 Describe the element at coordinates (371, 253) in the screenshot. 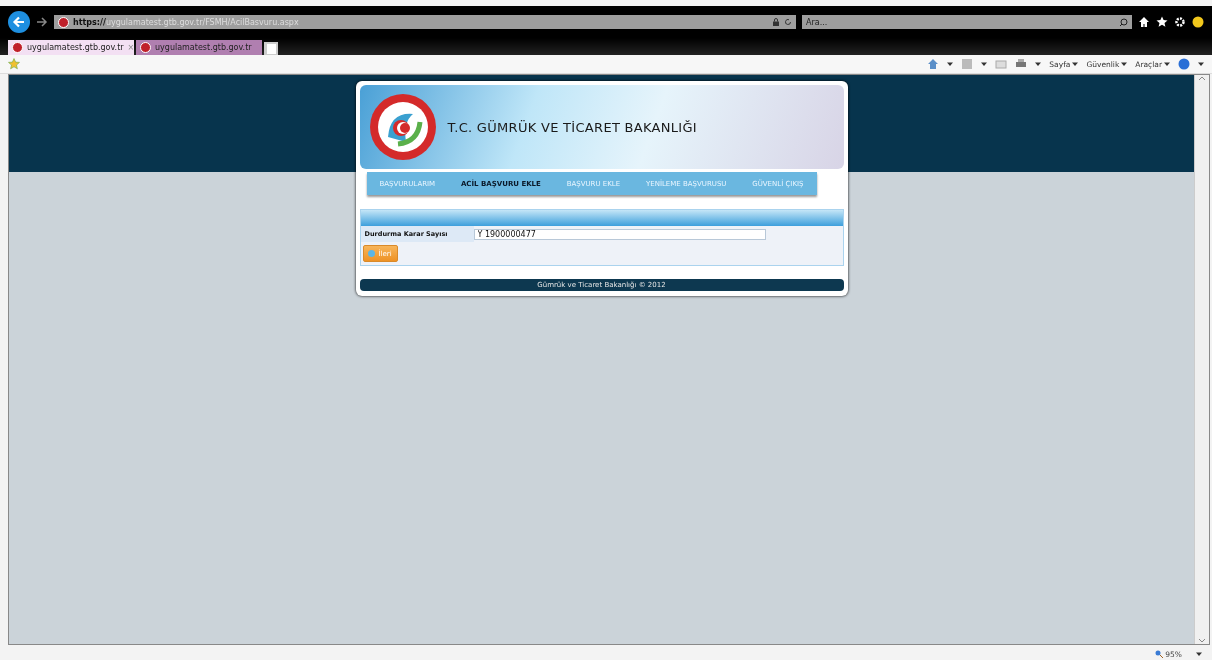

I see `bullet-icon` at that location.